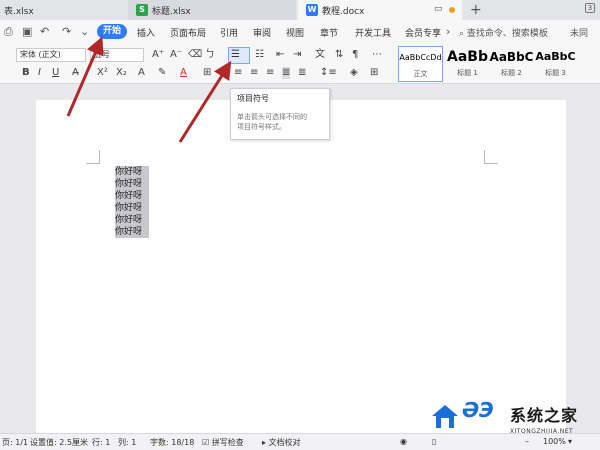 This screenshot has height=450, width=600. Describe the element at coordinates (141, 73) in the screenshot. I see `text-effect-icon: A` at that location.